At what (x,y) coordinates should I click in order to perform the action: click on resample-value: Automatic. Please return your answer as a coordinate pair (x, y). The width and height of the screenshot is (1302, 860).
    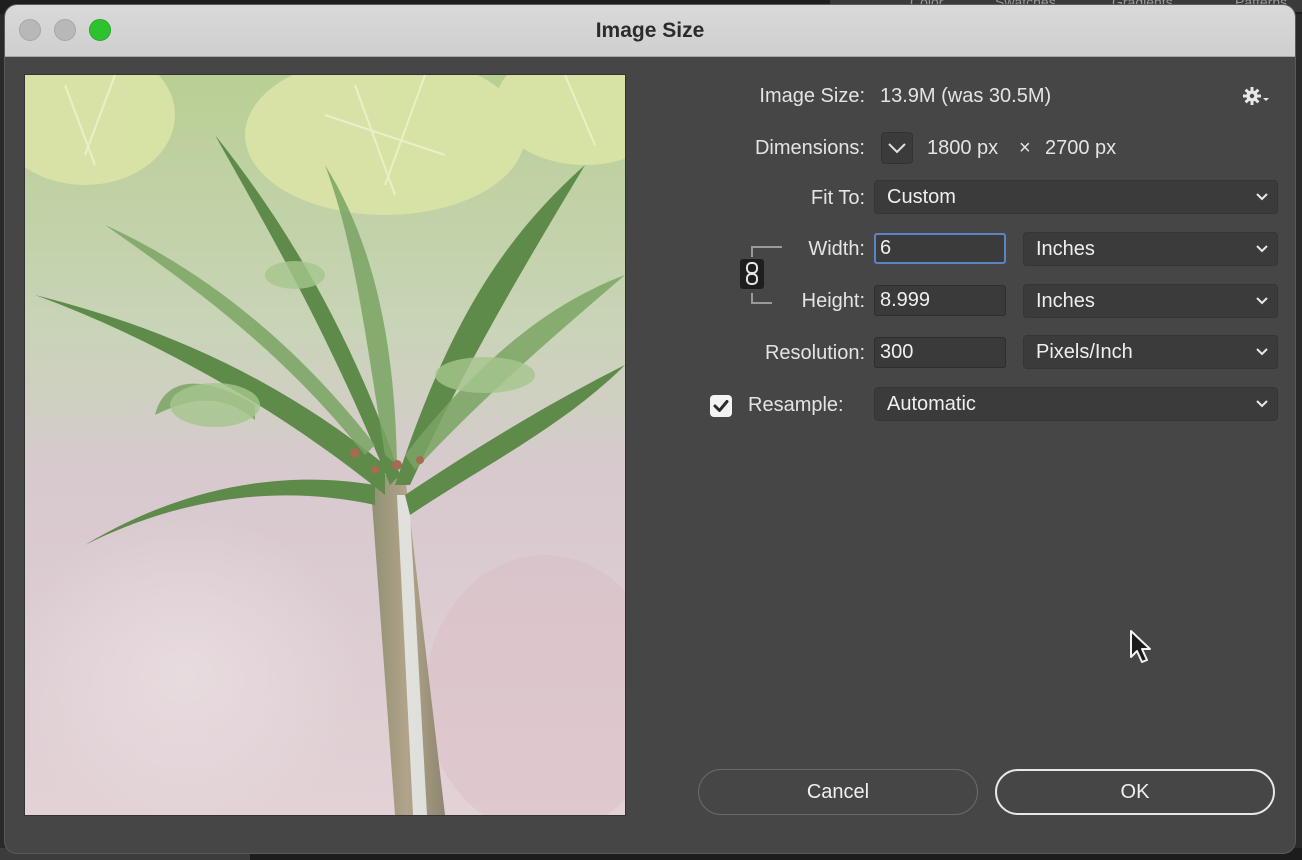
    Looking at the image, I should click on (931, 404).